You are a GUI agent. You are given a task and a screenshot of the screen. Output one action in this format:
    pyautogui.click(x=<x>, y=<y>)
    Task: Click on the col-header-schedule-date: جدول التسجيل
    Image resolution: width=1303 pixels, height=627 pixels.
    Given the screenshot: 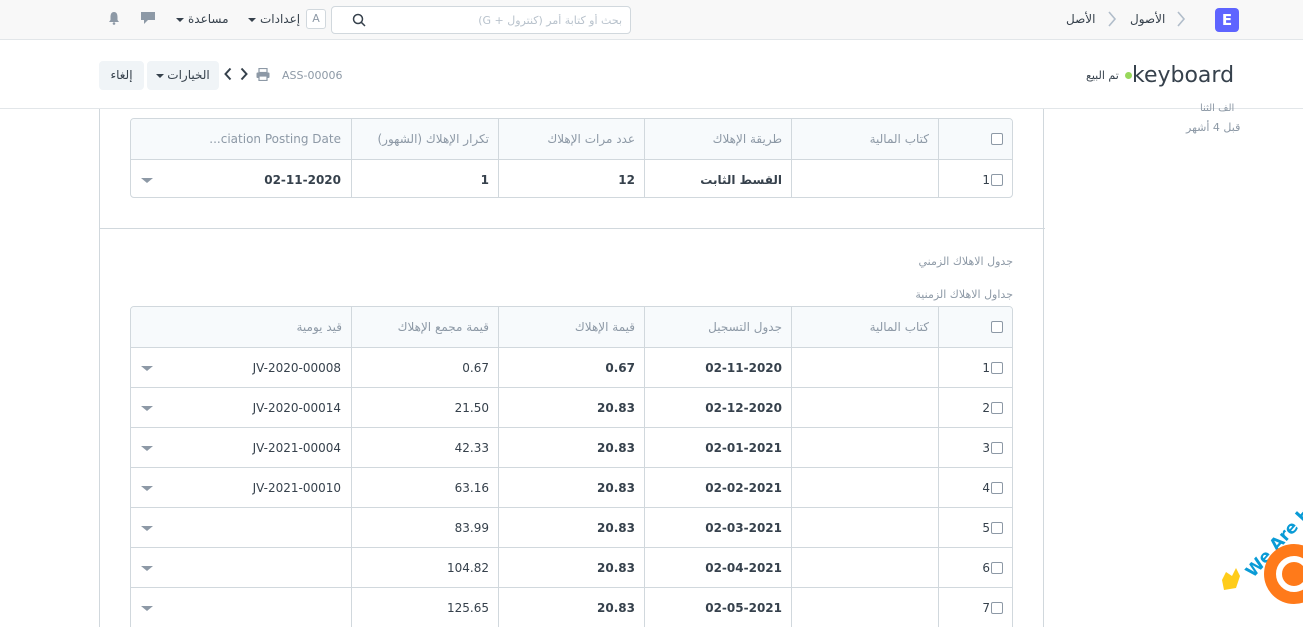 What is the action you would take?
    pyautogui.click(x=717, y=327)
    